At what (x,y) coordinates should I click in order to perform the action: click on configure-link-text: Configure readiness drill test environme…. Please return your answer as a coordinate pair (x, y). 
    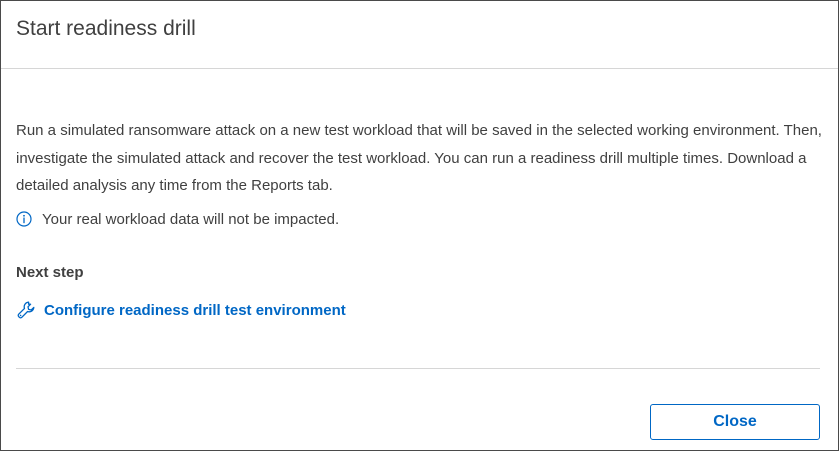
    Looking at the image, I should click on (195, 310).